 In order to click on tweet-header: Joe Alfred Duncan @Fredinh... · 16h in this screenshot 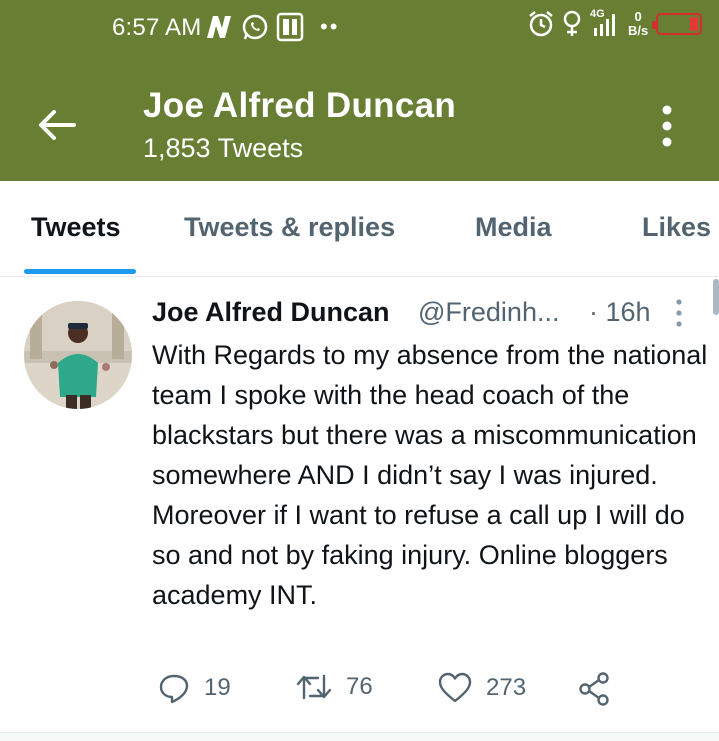, I will do `click(422, 315)`.